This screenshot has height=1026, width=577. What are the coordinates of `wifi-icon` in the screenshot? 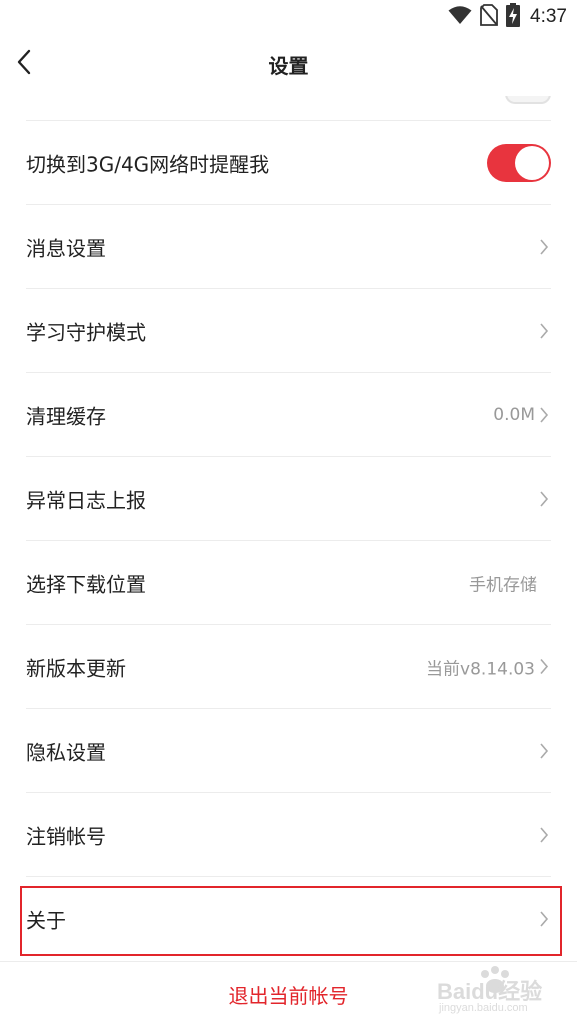 It's located at (460, 17).